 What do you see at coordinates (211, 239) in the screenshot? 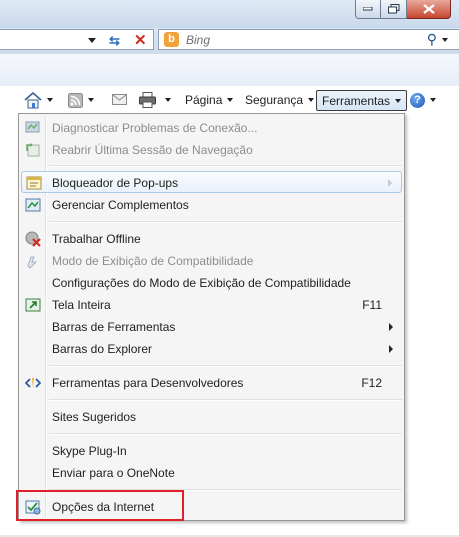
I see `menu-item-work-offline: Trabalhar Offline` at bounding box center [211, 239].